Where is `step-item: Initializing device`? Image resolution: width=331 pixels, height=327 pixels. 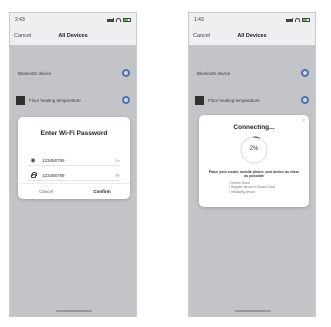
step-item: Initializing device is located at coordinates (265, 192).